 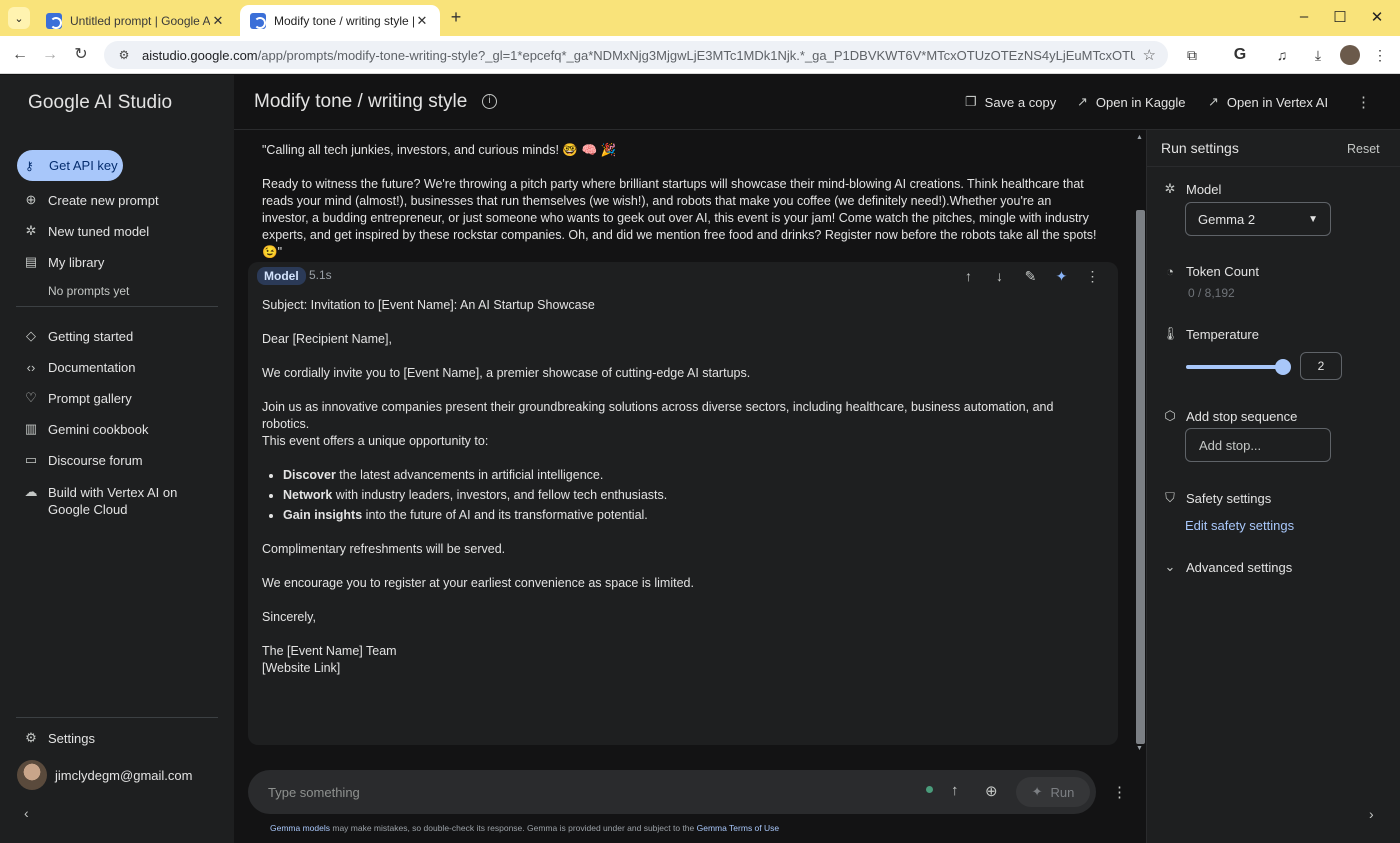 I want to click on advanced-settings-toggle: ⌄ Advanced settings, so click(x=1227, y=567).